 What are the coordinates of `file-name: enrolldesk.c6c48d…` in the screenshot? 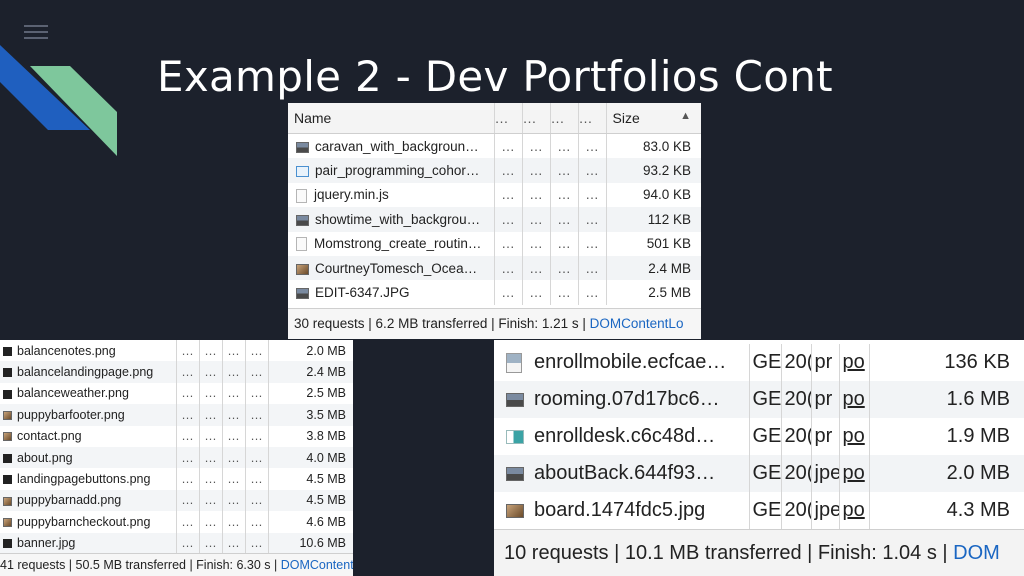 It's located at (625, 436).